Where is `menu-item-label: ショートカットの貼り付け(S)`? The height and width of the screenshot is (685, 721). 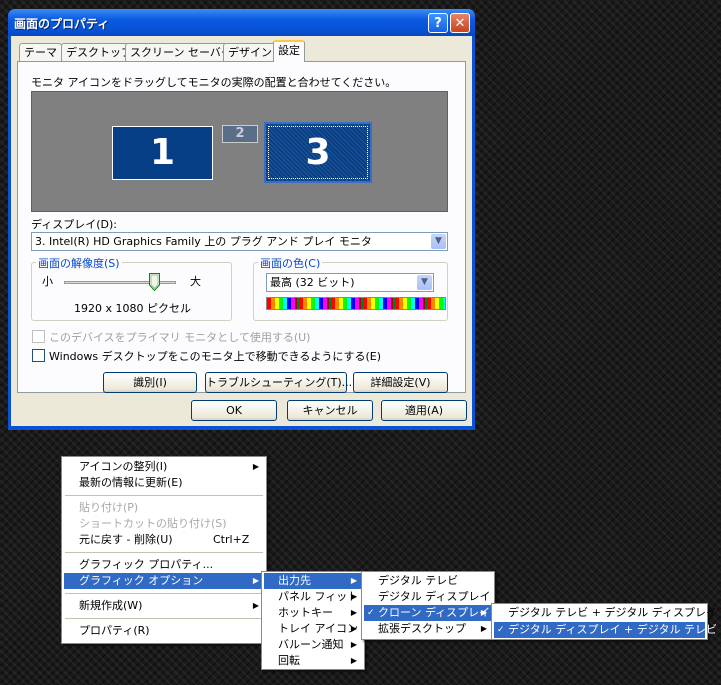
menu-item-label: ショートカットの貼り付け(S) is located at coordinates (153, 523).